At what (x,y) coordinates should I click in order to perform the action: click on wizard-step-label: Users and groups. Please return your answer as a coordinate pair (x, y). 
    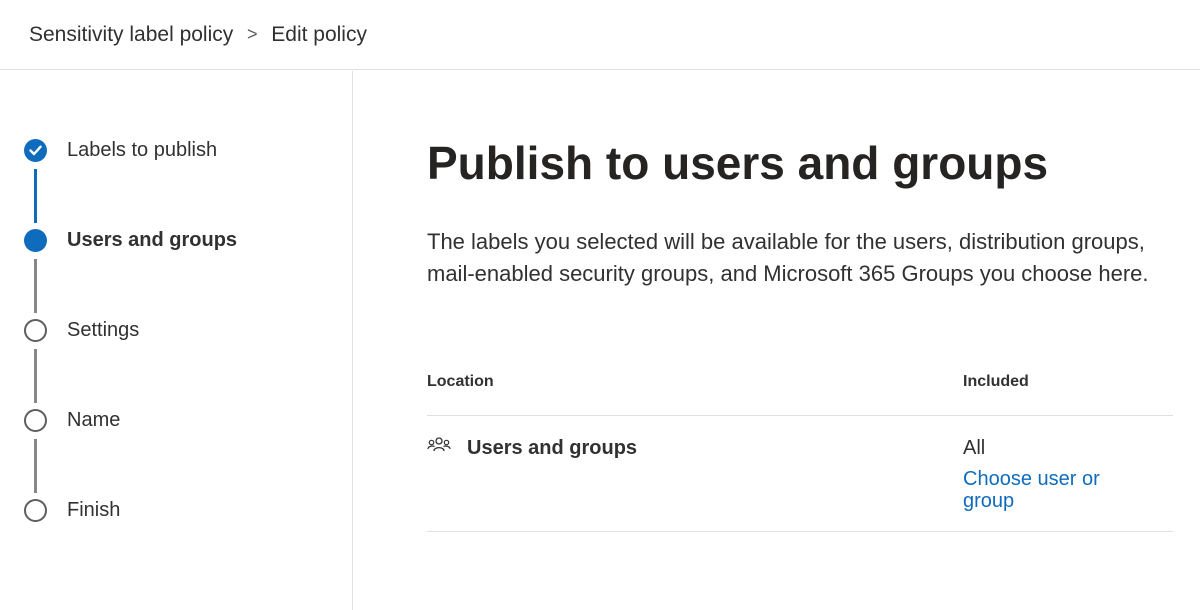
    Looking at the image, I should click on (152, 239).